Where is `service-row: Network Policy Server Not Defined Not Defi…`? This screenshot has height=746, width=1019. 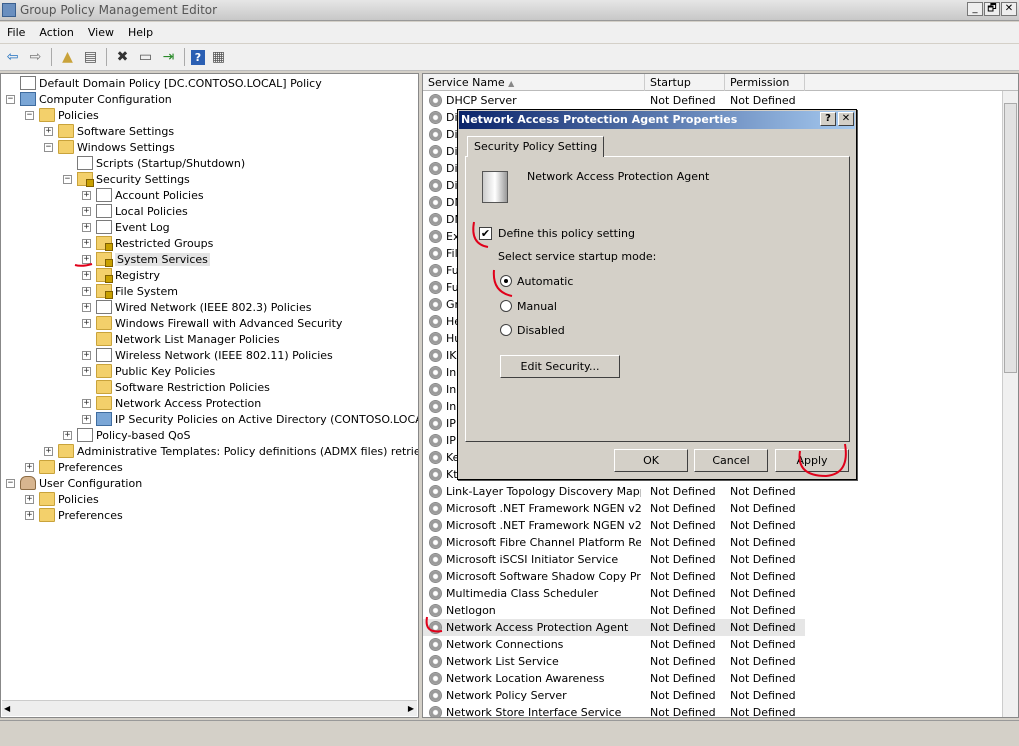
service-row: Network Policy Server Not Defined Not Defi… is located at coordinates (713, 695).